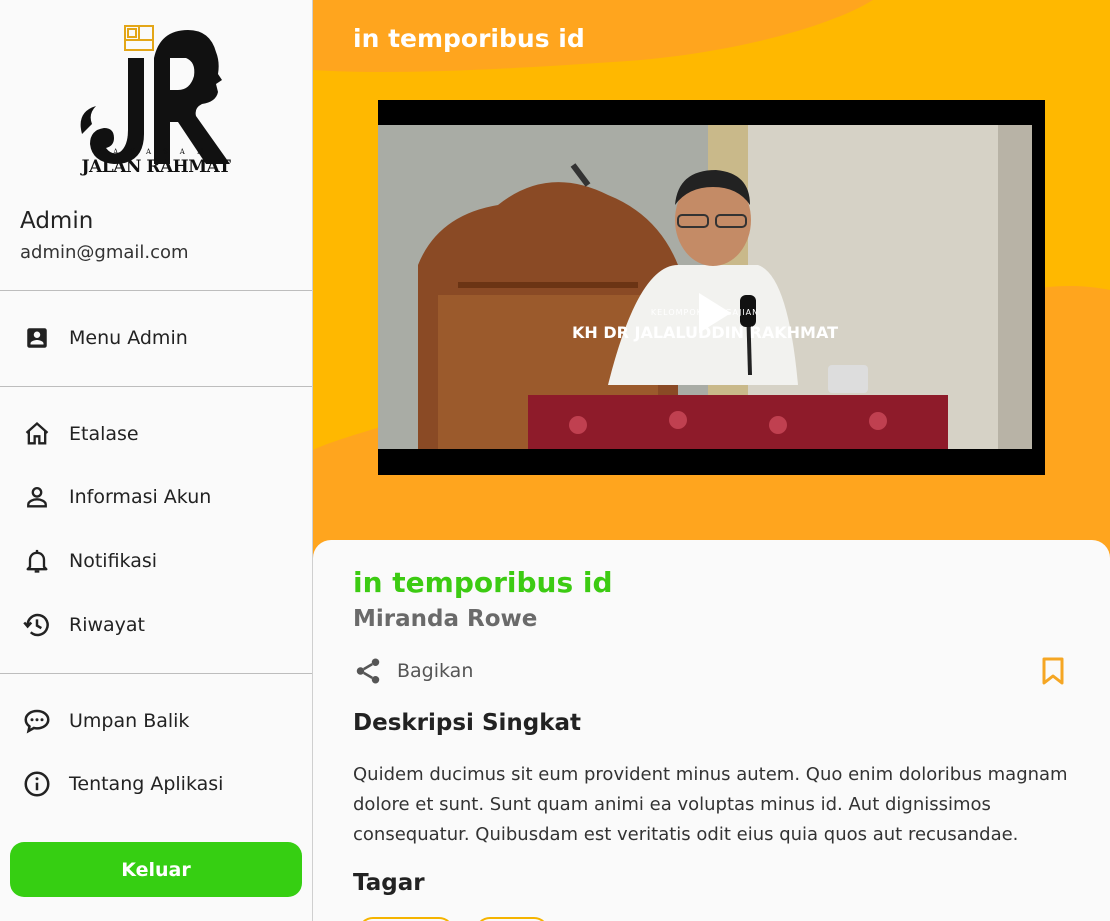  Describe the element at coordinates (104, 434) in the screenshot. I see `sidebar-item-label: Etalase` at that location.